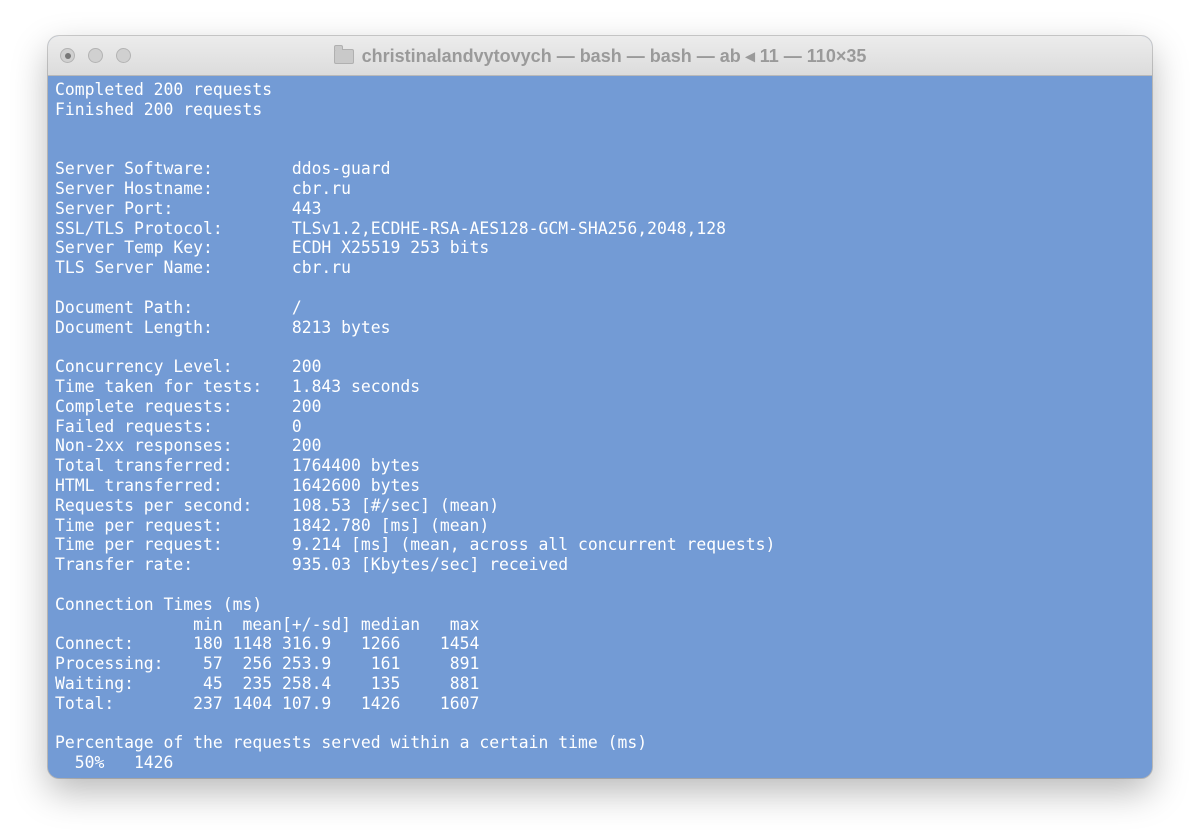 The height and width of the screenshot is (839, 1200). I want to click on terminal-line: Failed requests: 0, so click(178, 426).